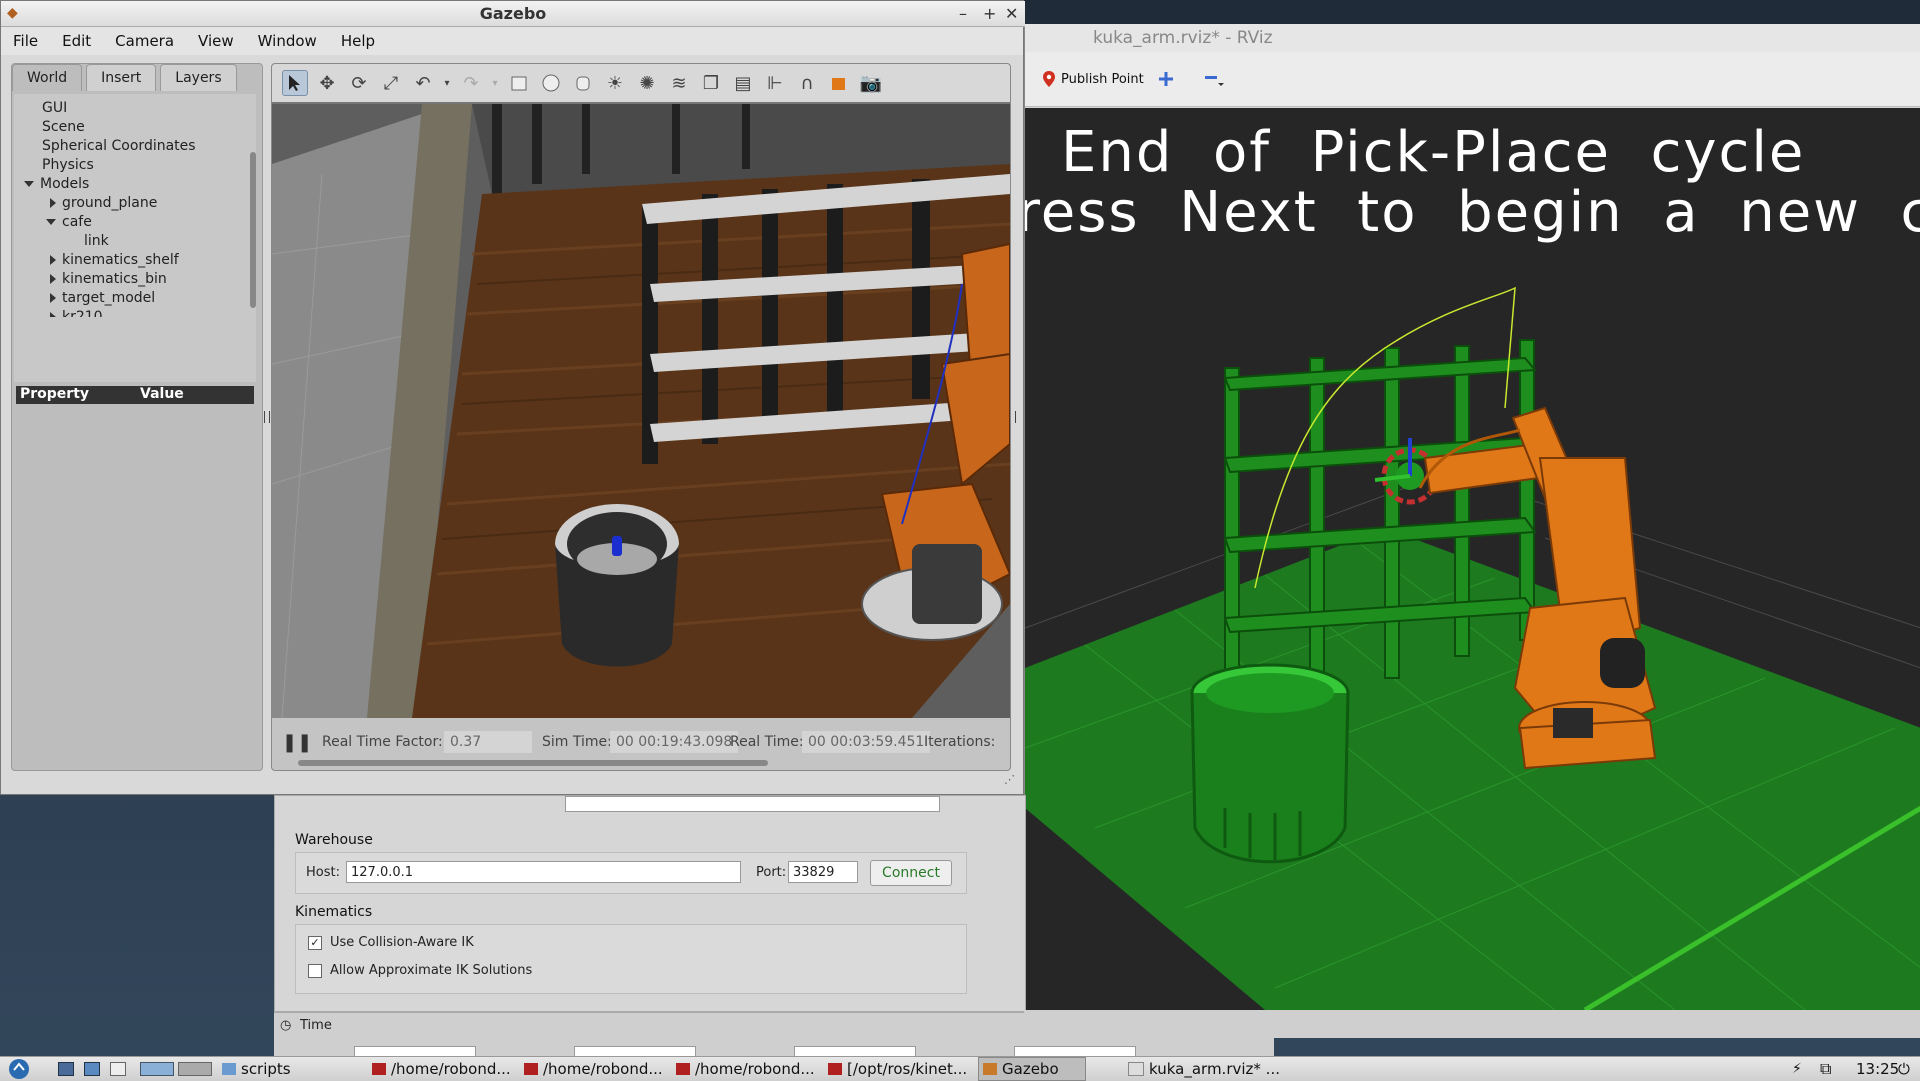 The image size is (1920, 1081). I want to click on host-input: 127.0.0.1, so click(543, 872).